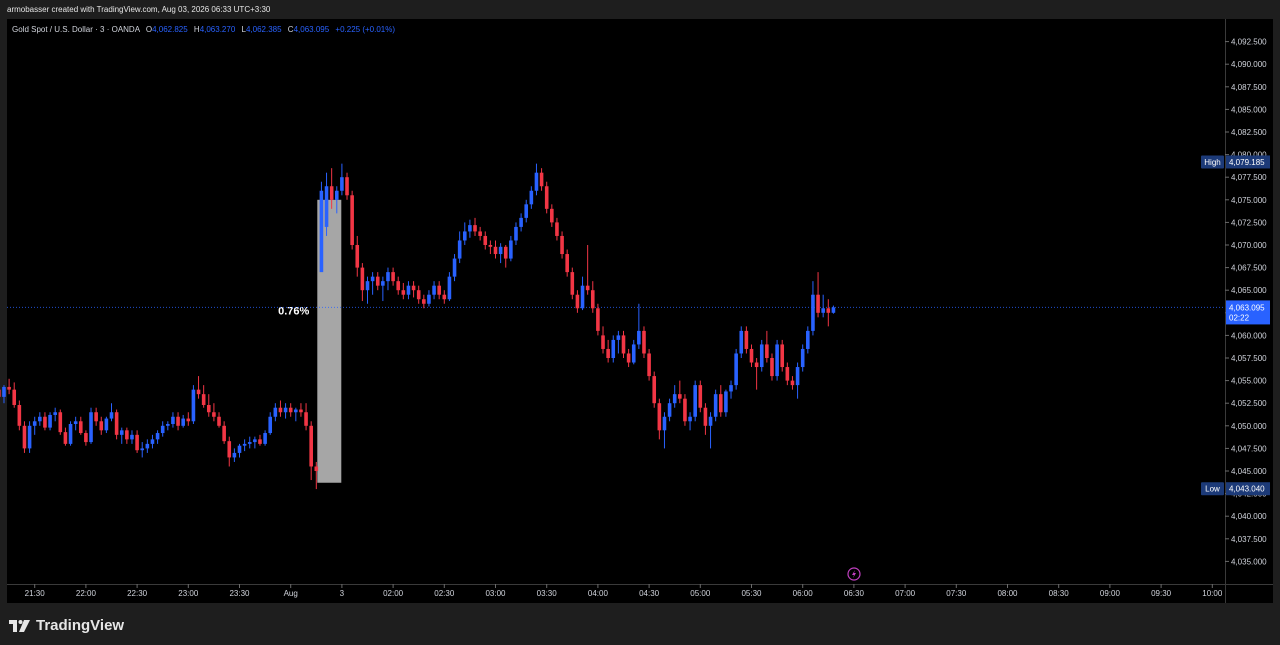 Image resolution: width=1280 pixels, height=645 pixels. I want to click on tradingview-logo: TradingView, so click(66, 625).